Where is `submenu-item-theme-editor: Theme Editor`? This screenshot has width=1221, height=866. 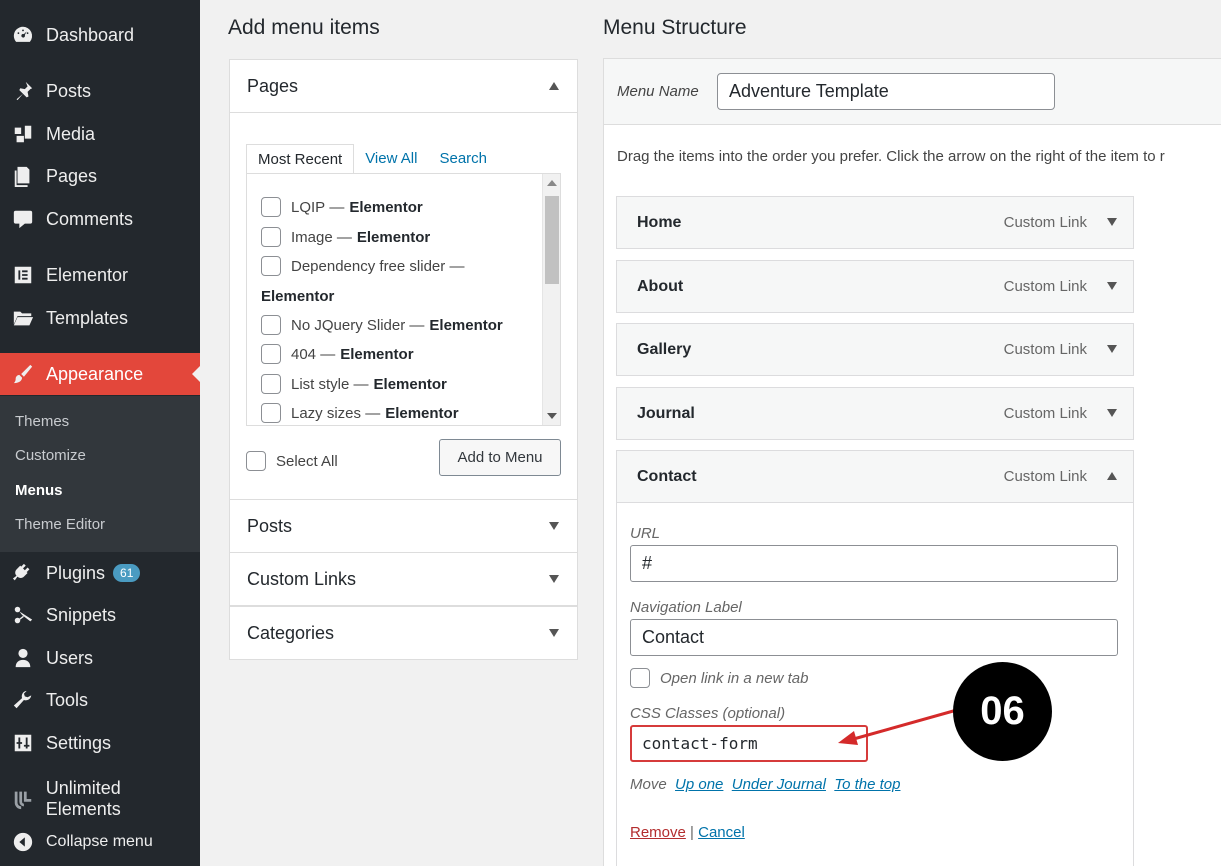 submenu-item-theme-editor: Theme Editor is located at coordinates (60, 524).